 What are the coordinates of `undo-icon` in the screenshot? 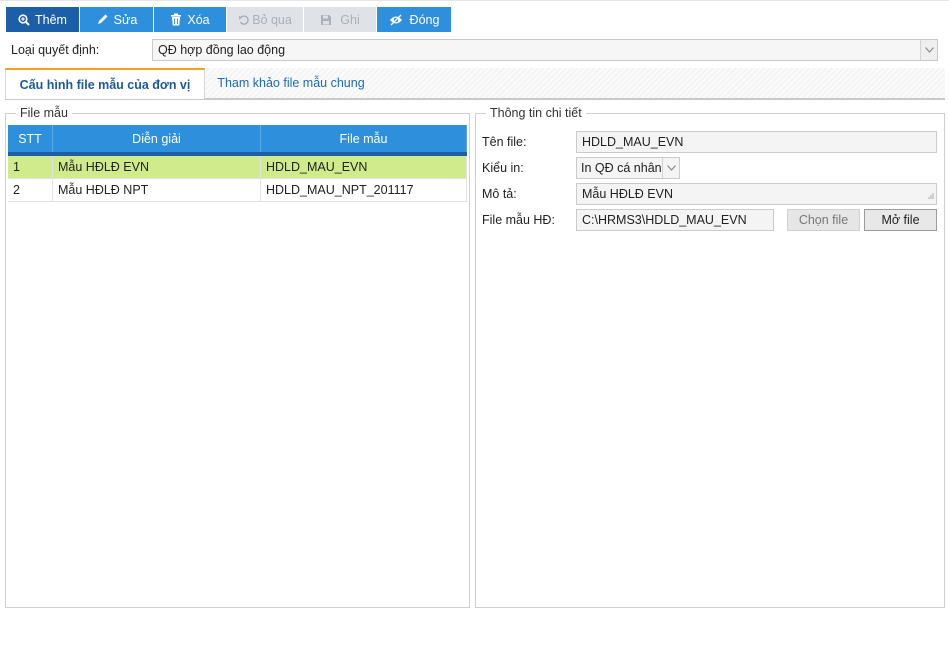 It's located at (244, 20).